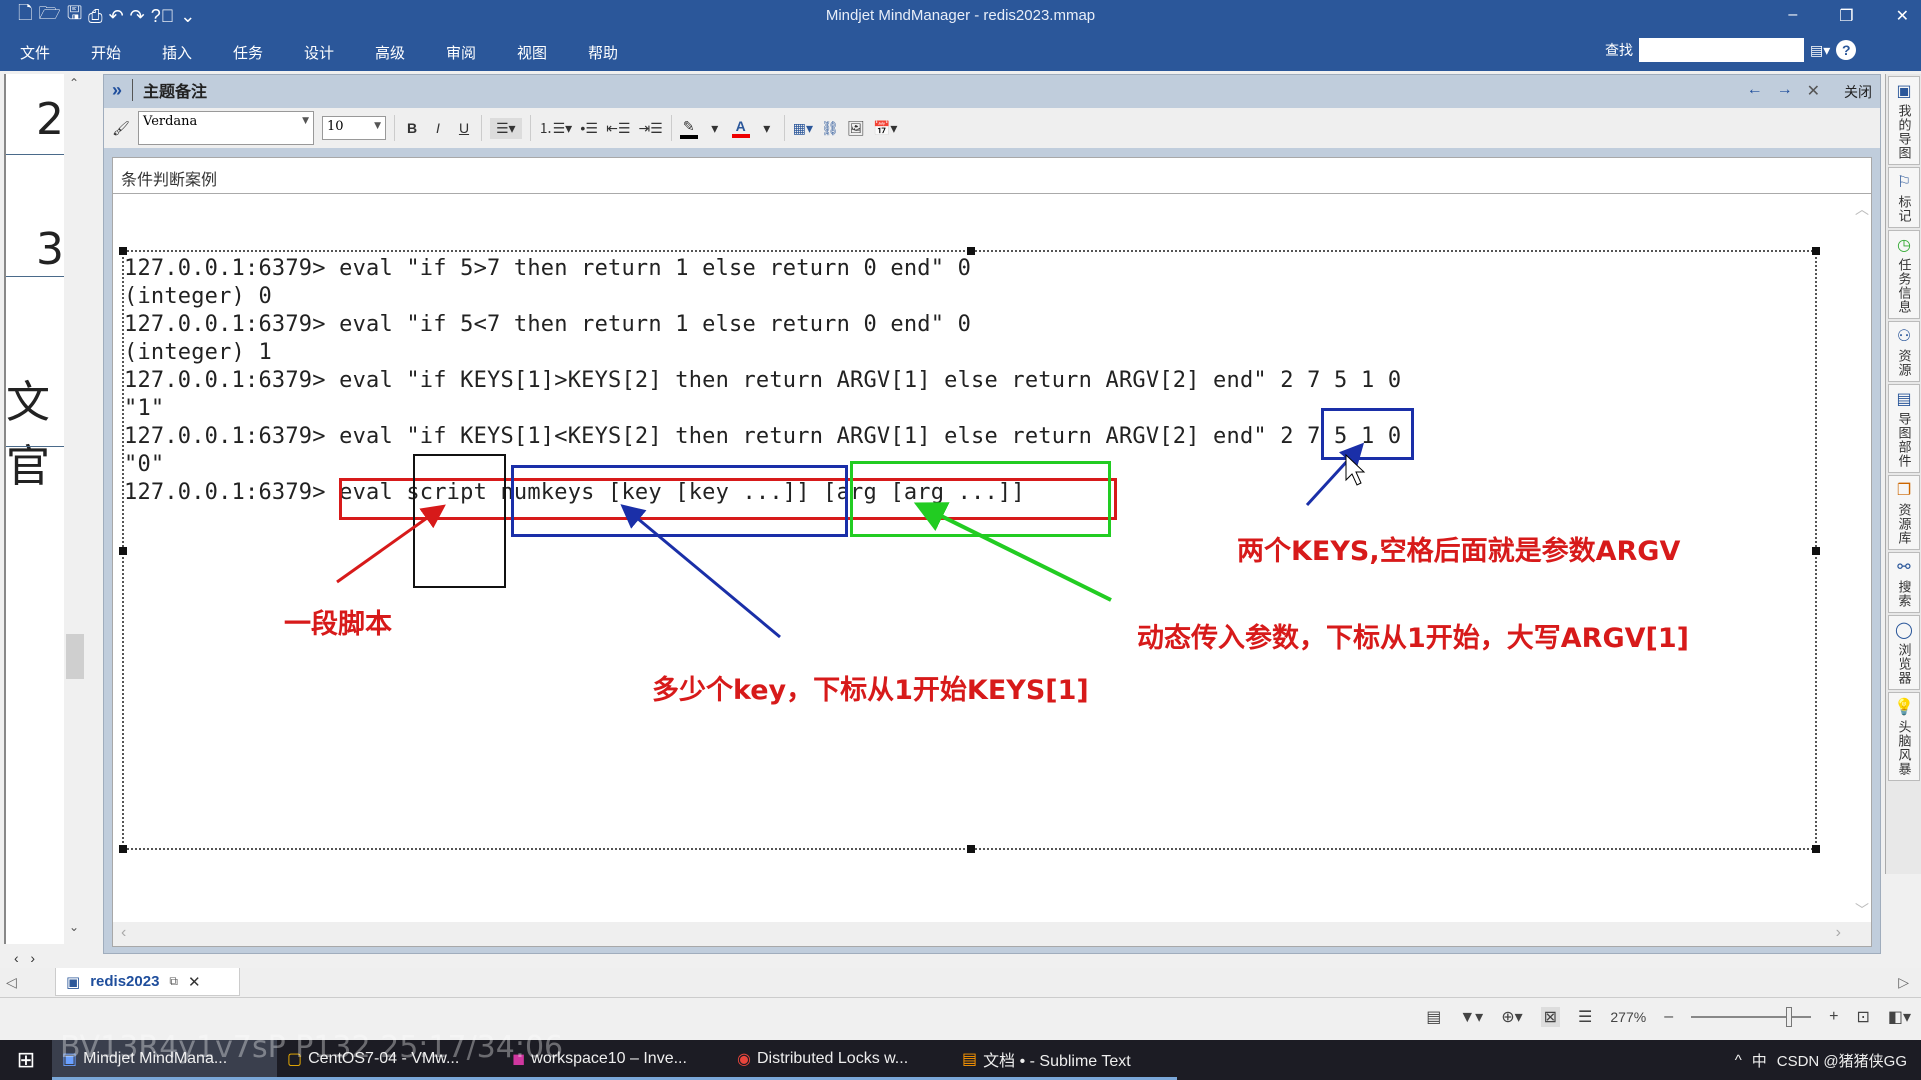 The image size is (1921, 1080). Describe the element at coordinates (1471, 1017) in the screenshot. I see `filter-icon: ▼▾` at that location.